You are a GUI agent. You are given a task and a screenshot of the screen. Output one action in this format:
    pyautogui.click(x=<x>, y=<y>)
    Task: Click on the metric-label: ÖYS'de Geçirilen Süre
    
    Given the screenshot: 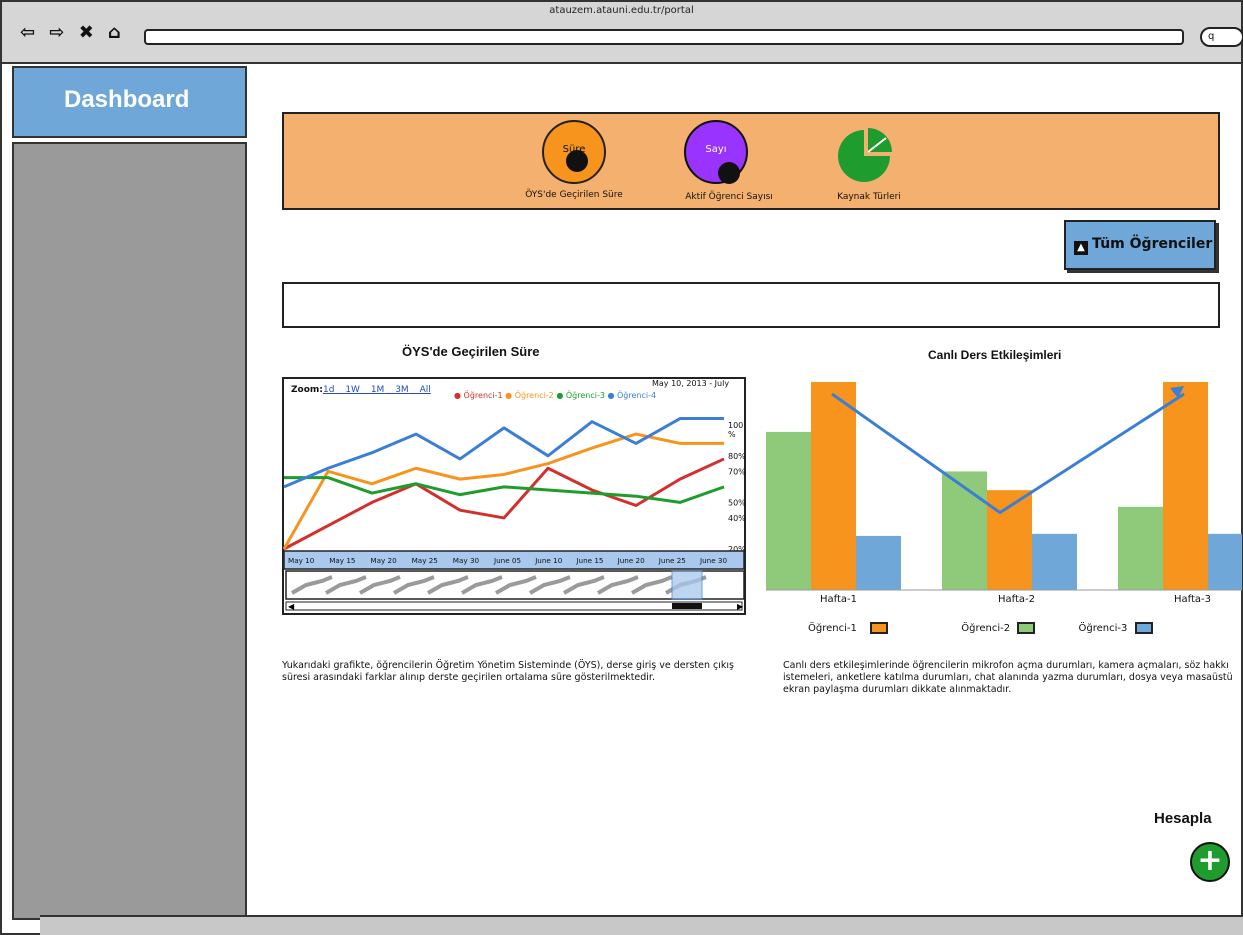 What is the action you would take?
    pyautogui.click(x=574, y=195)
    